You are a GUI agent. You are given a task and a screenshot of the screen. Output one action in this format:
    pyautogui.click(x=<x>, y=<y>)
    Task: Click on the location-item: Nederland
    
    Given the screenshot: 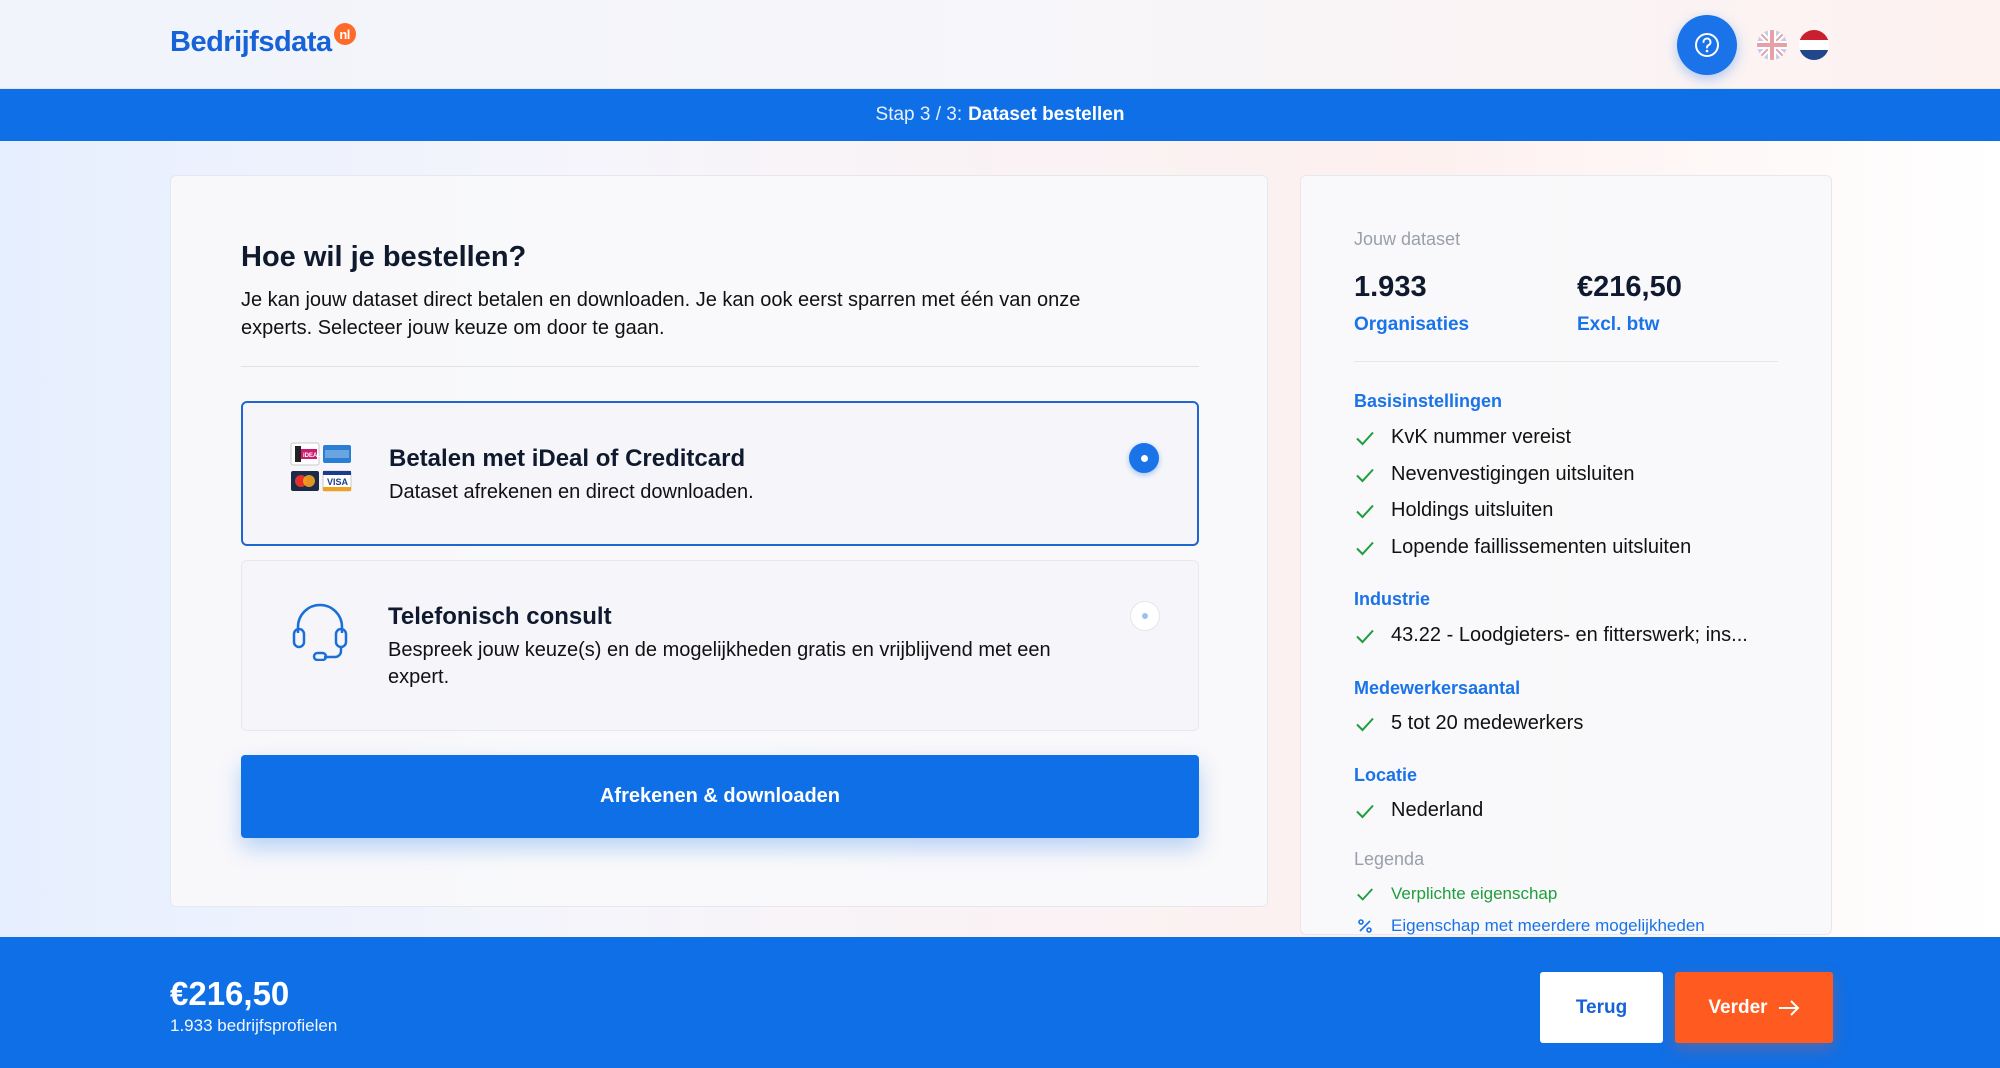 What is the action you would take?
    pyautogui.click(x=1418, y=810)
    